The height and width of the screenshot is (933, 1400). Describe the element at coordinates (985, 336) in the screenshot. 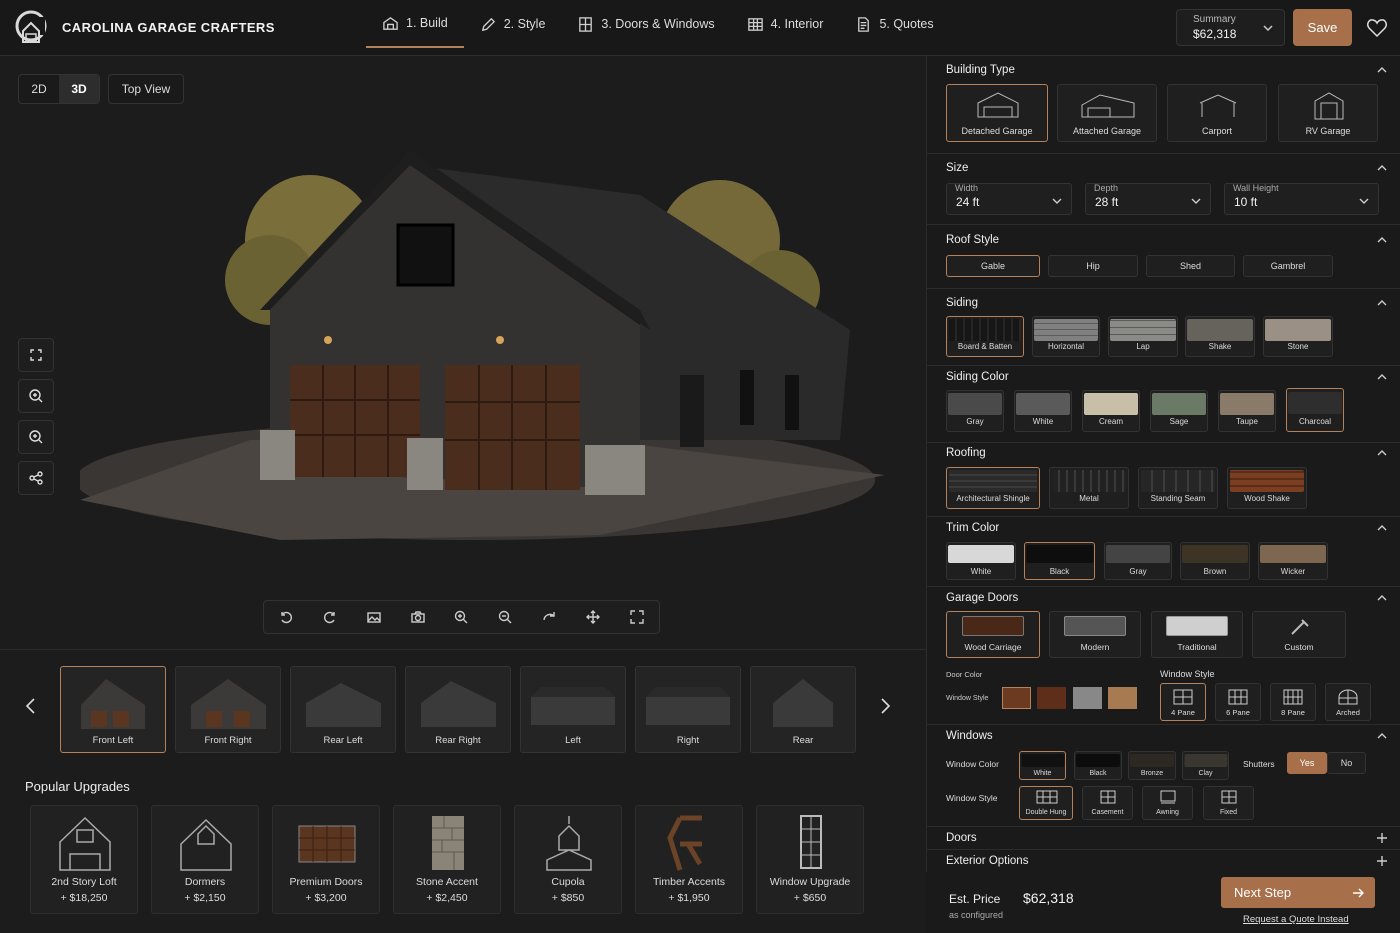

I see `siding-board-batten: Board & Batten` at that location.